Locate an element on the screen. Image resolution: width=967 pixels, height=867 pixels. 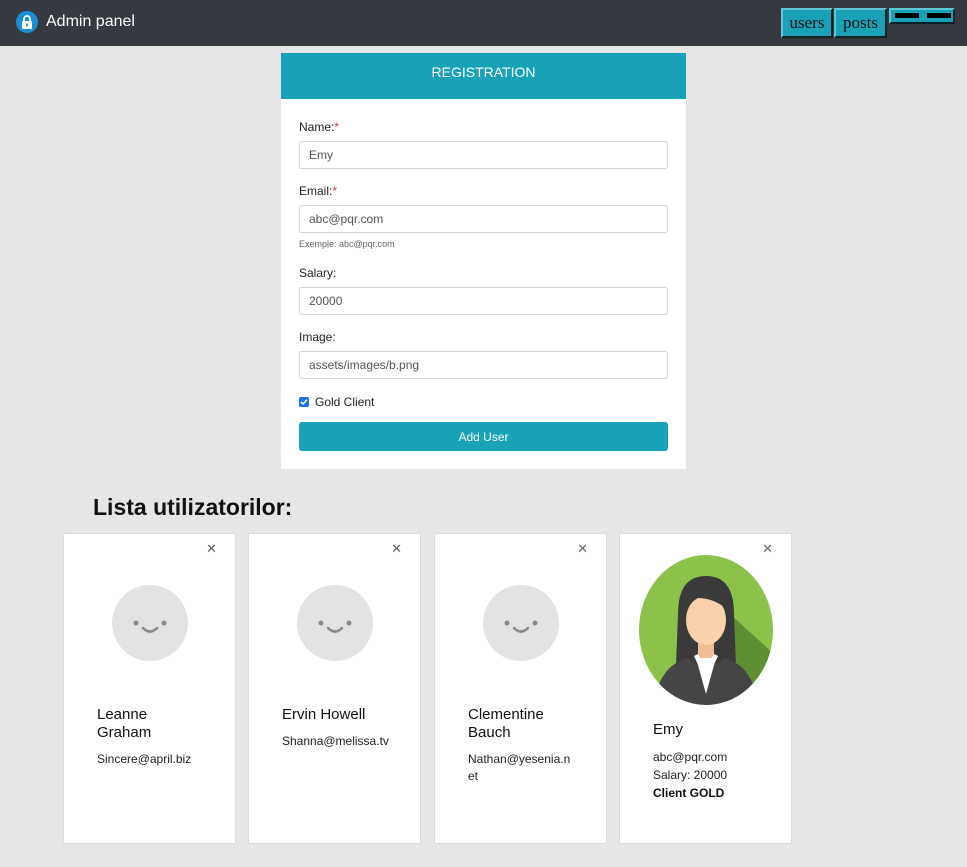
user-list-title: Lista utilizatorilor: is located at coordinates (193, 507).